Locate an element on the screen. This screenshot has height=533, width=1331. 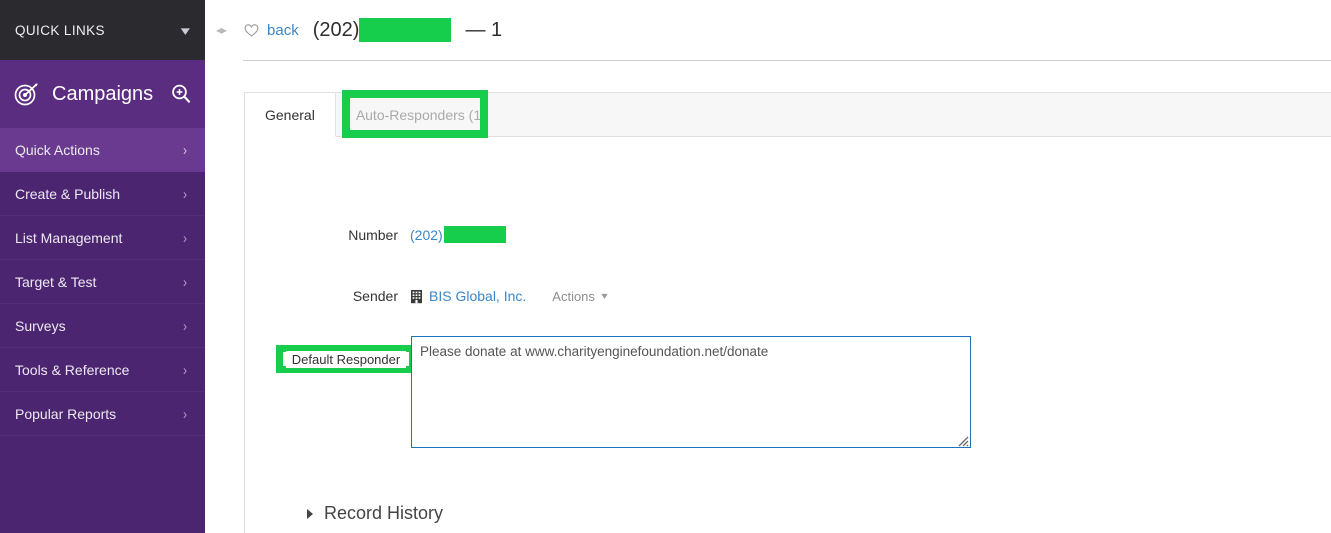
sidebar-item-surveys: Surveys › is located at coordinates (102, 326).